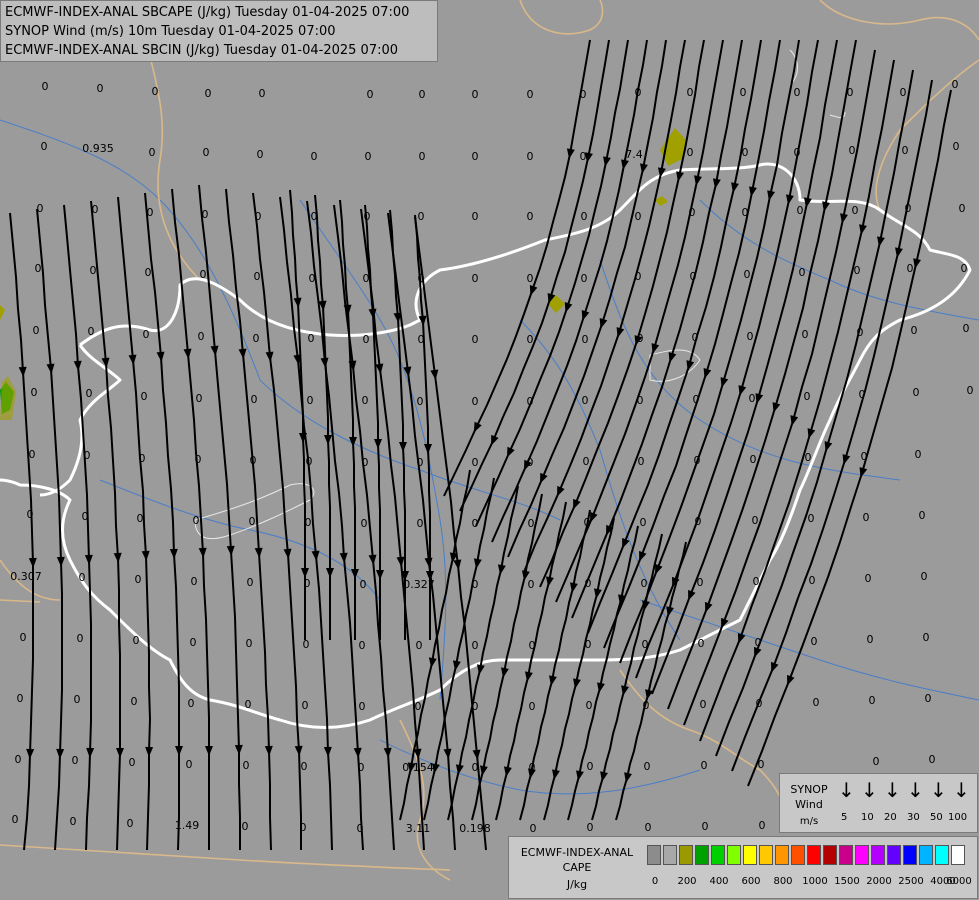  What do you see at coordinates (26, 576) in the screenshot?
I see `cin-value-label: 0.307` at bounding box center [26, 576].